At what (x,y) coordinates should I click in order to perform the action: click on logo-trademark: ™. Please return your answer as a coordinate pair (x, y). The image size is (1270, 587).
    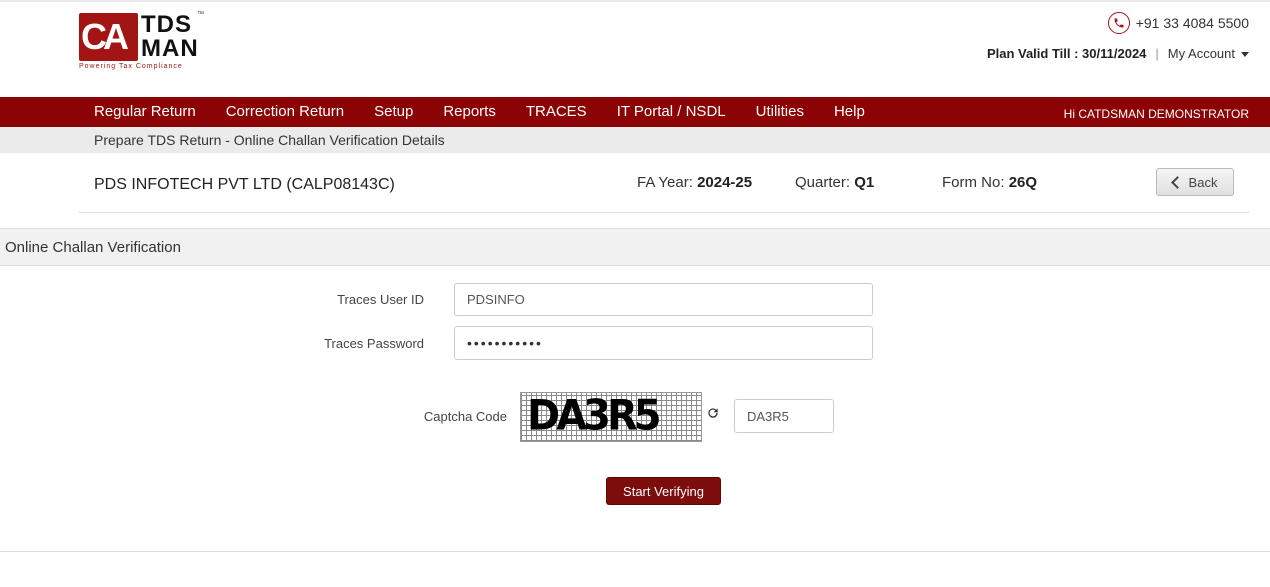
    Looking at the image, I should click on (200, 14).